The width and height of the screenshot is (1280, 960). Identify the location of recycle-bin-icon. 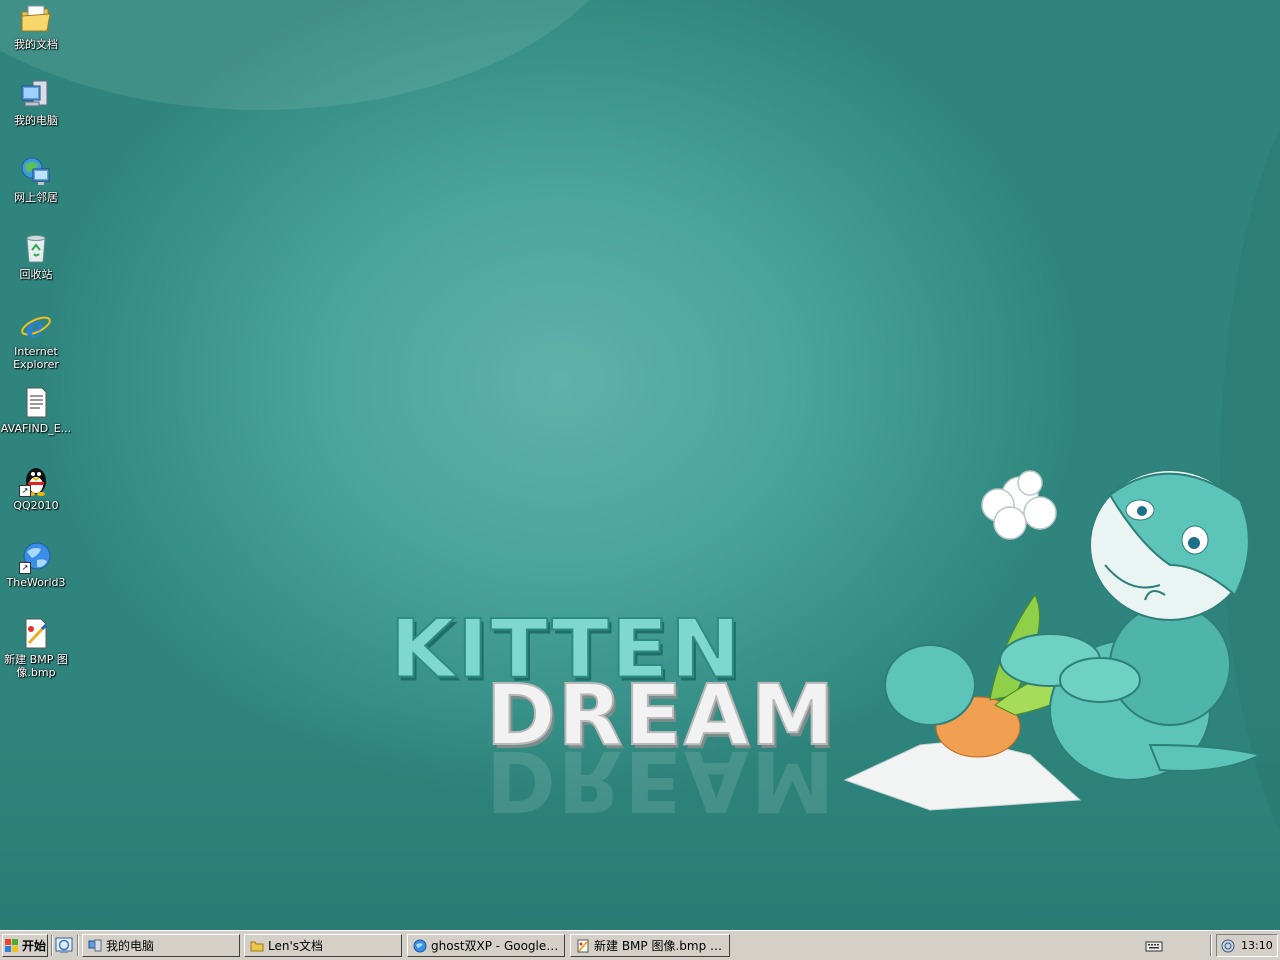
(36, 249).